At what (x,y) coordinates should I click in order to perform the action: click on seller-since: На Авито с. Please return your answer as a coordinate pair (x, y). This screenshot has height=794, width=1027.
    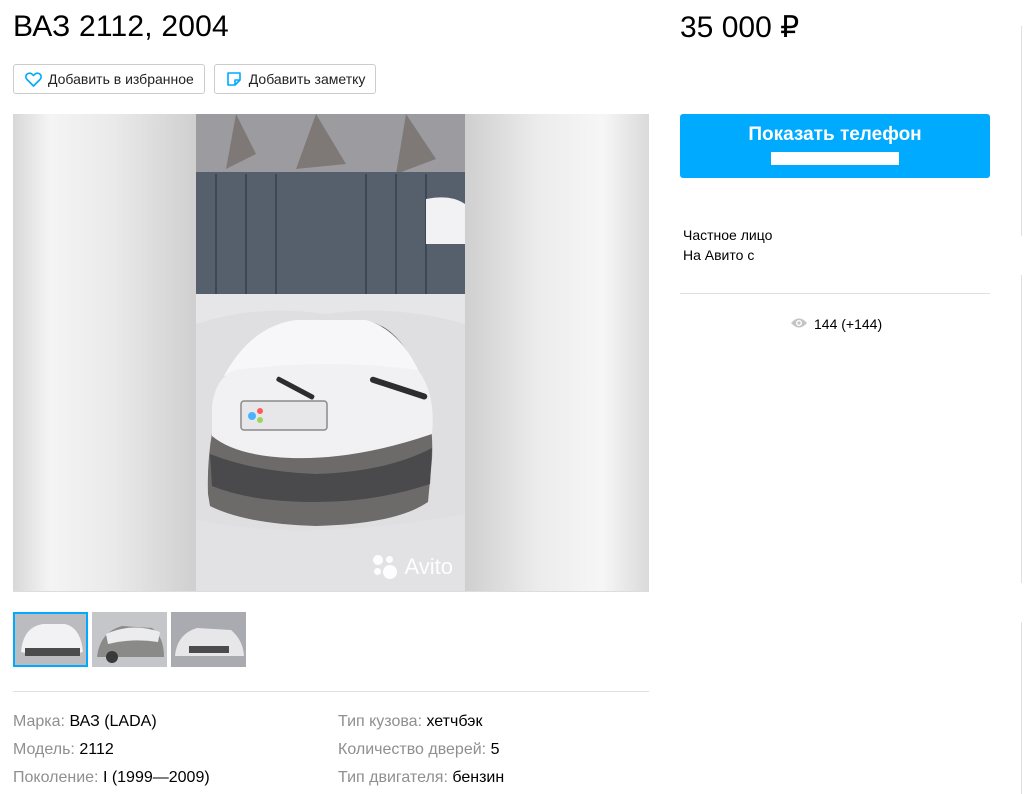
    Looking at the image, I should click on (719, 255).